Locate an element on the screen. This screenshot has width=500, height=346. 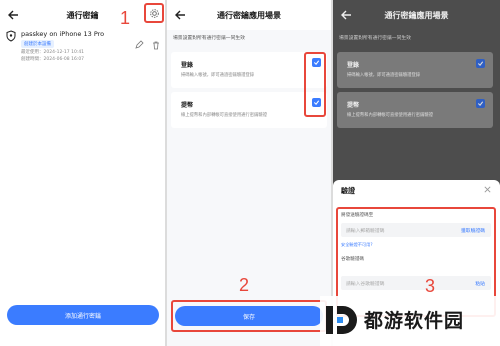
google-label: 谷歌驗證碼 is located at coordinates (352, 259).